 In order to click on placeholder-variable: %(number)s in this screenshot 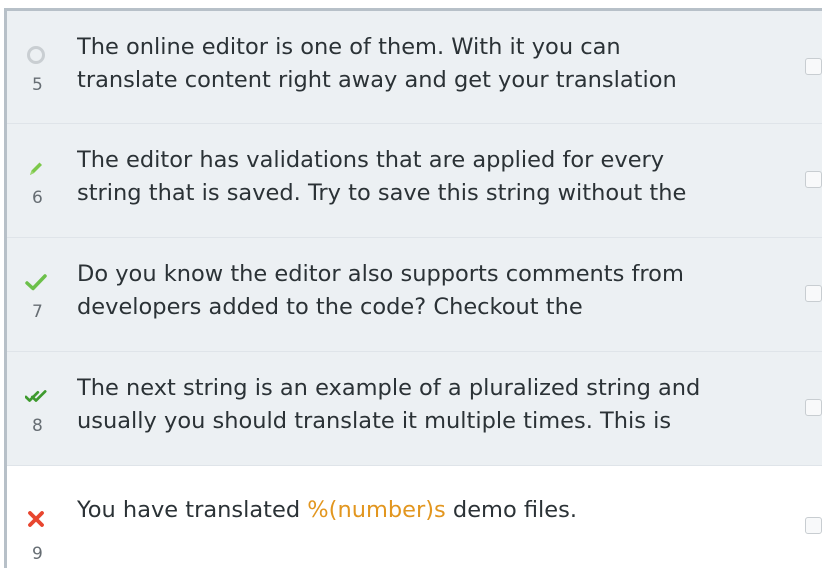, I will do `click(376, 510)`.